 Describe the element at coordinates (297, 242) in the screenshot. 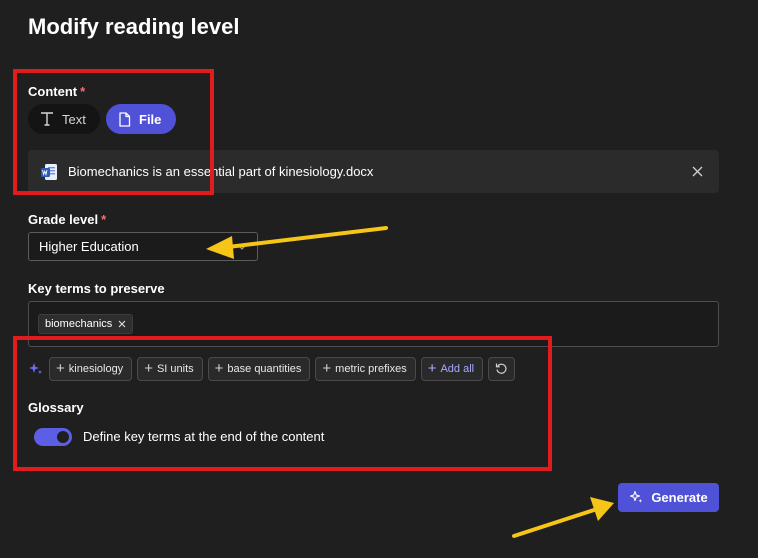

I see `arrow-to-grade-level` at that location.